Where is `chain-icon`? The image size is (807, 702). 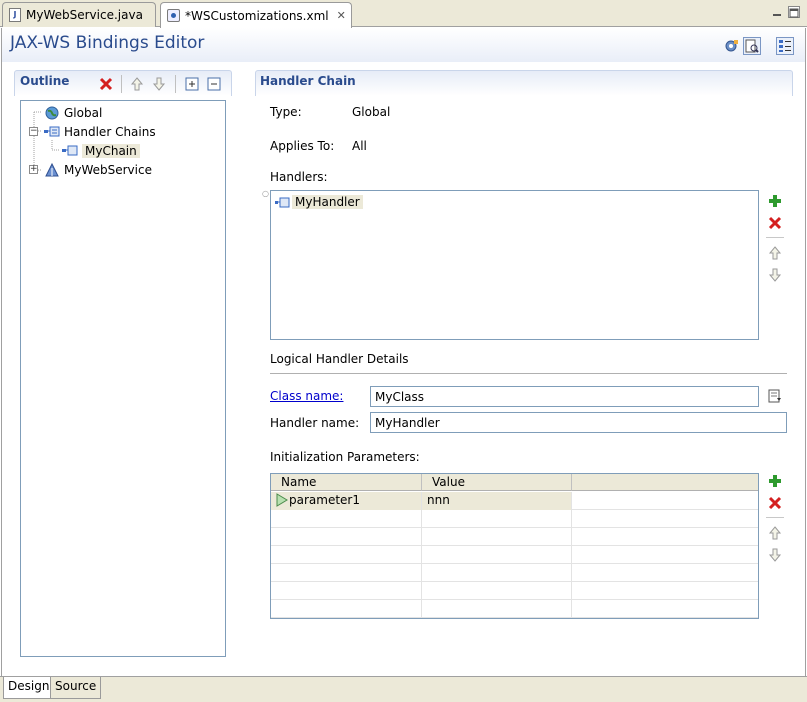
chain-icon is located at coordinates (70, 150).